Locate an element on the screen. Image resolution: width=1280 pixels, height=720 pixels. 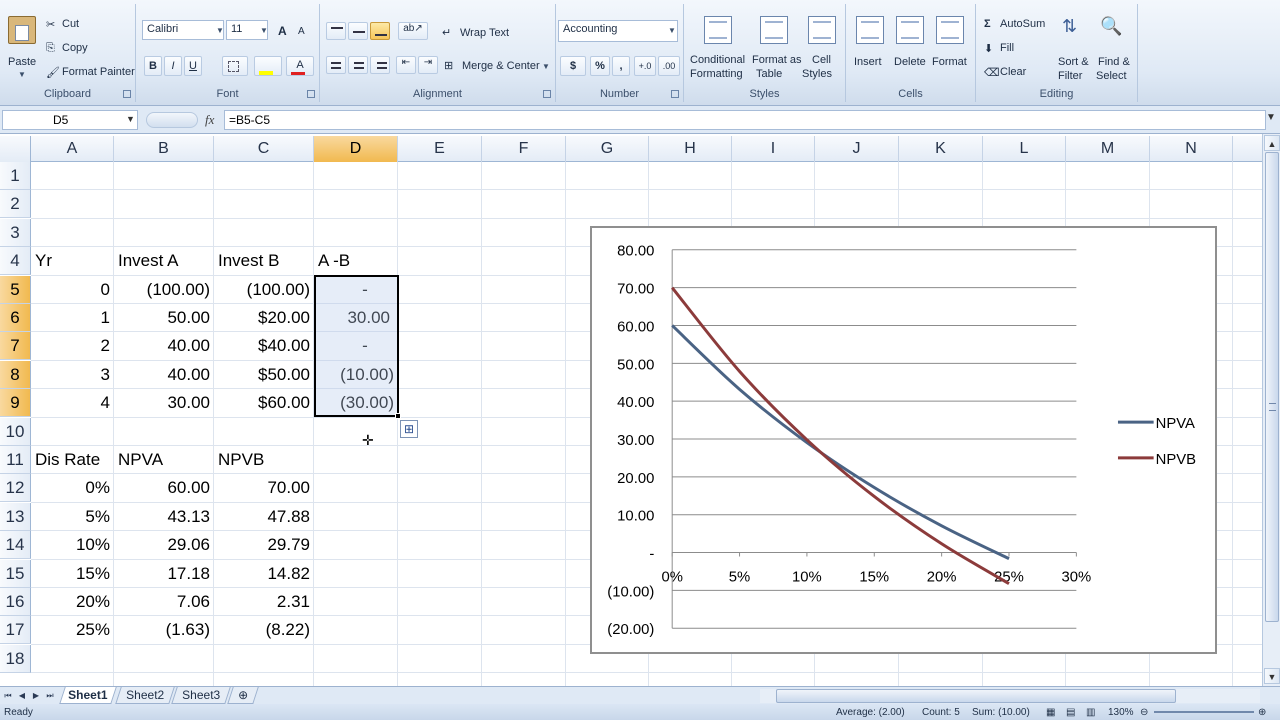
fill-button: Fill is located at coordinates (1007, 48).